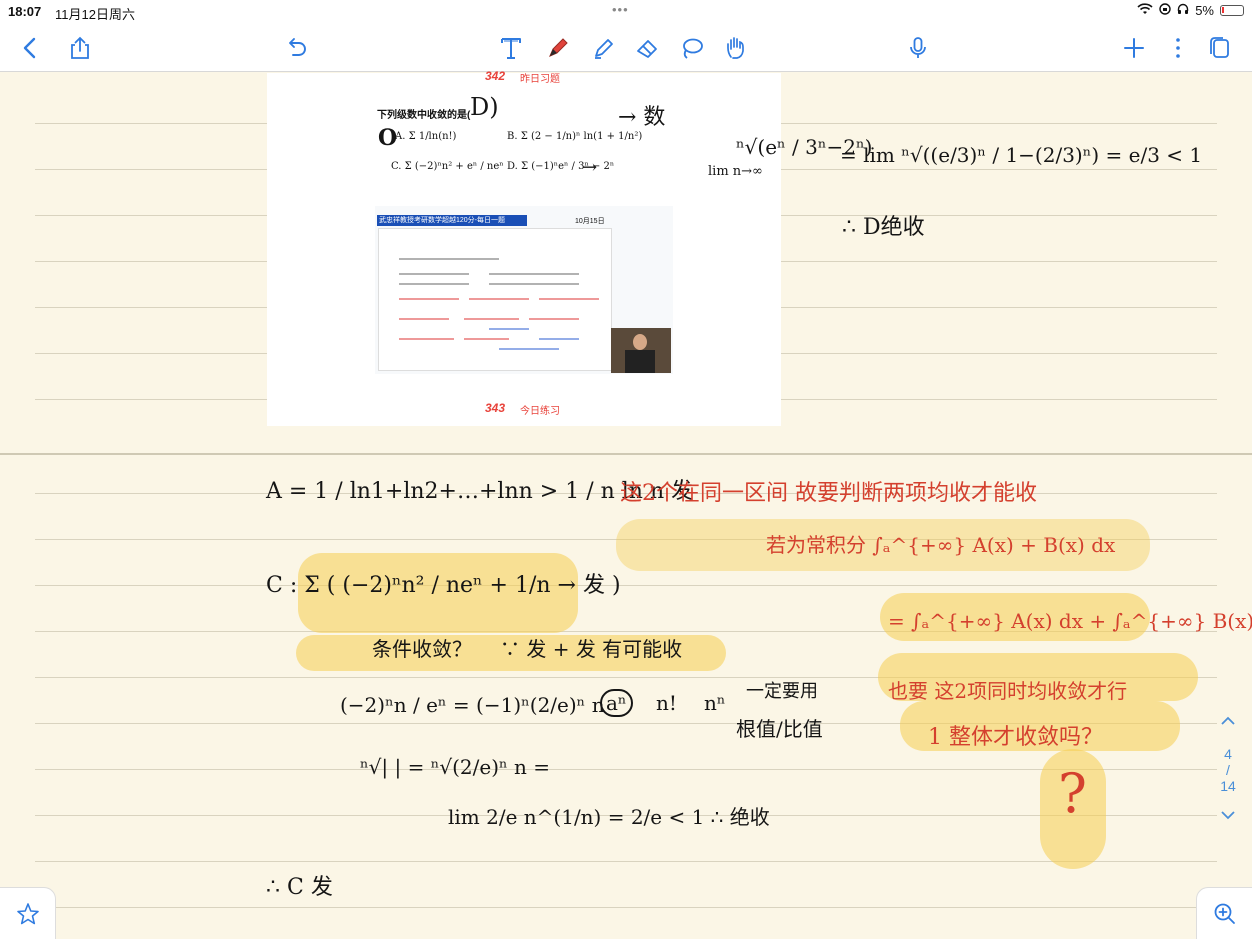 This screenshot has width=1252, height=939. Describe the element at coordinates (1021, 155) in the screenshot. I see `d-equation: = lim ⁿ√((e/3)ⁿ / 1−(2/3)ⁿ) = e/3 < 1` at that location.